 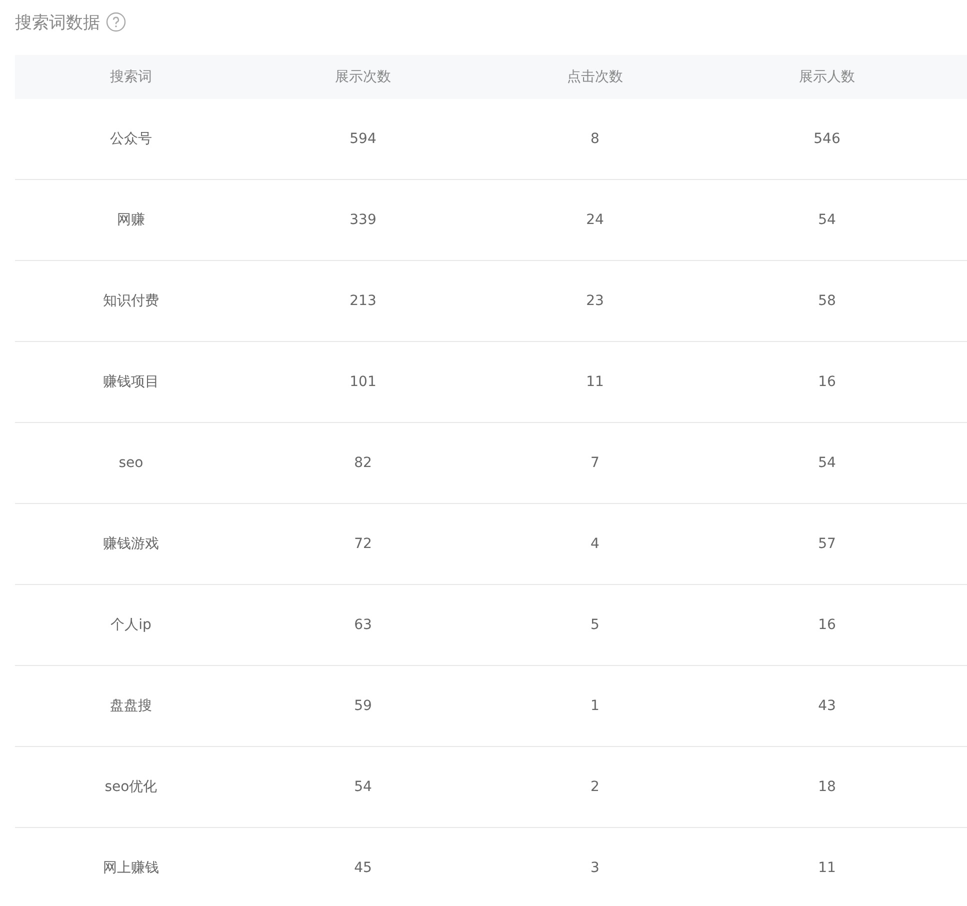 What do you see at coordinates (131, 544) in the screenshot?
I see `table-cell: 赚钱游戏` at bounding box center [131, 544].